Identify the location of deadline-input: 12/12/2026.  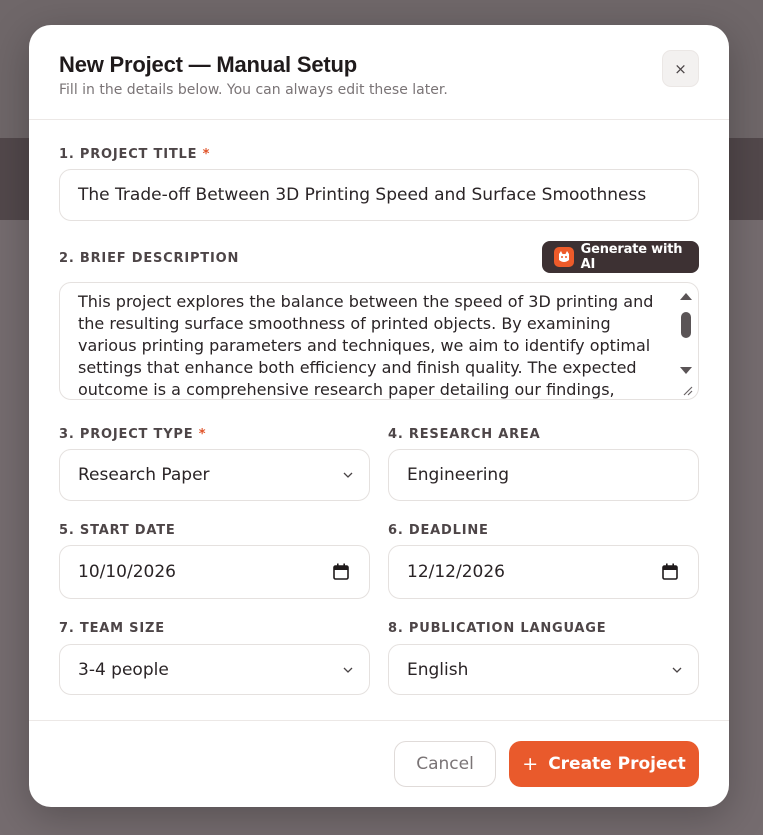
(543, 572).